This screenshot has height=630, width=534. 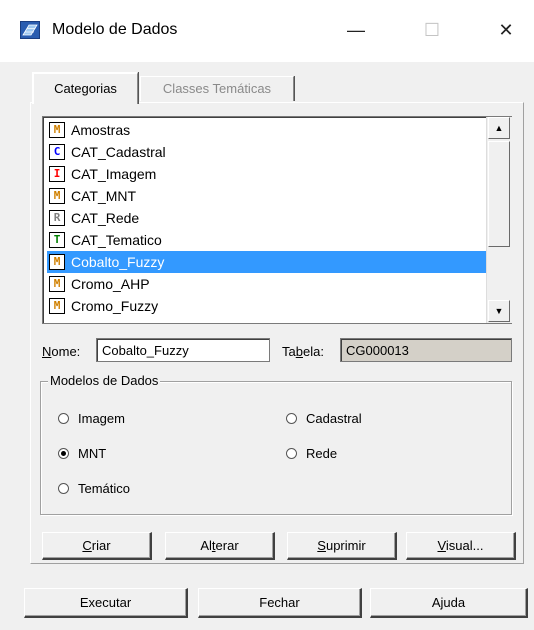 What do you see at coordinates (63, 453) in the screenshot?
I see `radio-checked-icon` at bounding box center [63, 453].